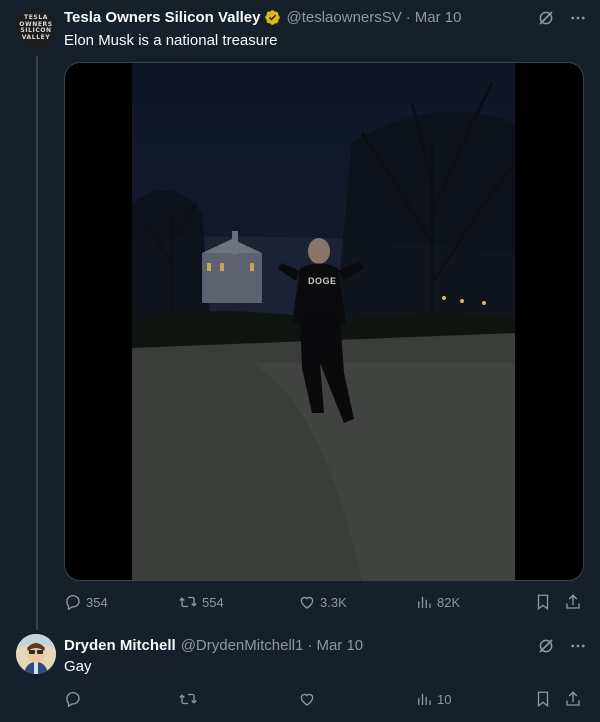 Image resolution: width=600 pixels, height=722 pixels. Describe the element at coordinates (324, 699) in the screenshot. I see `tweet-actions: 10` at that location.